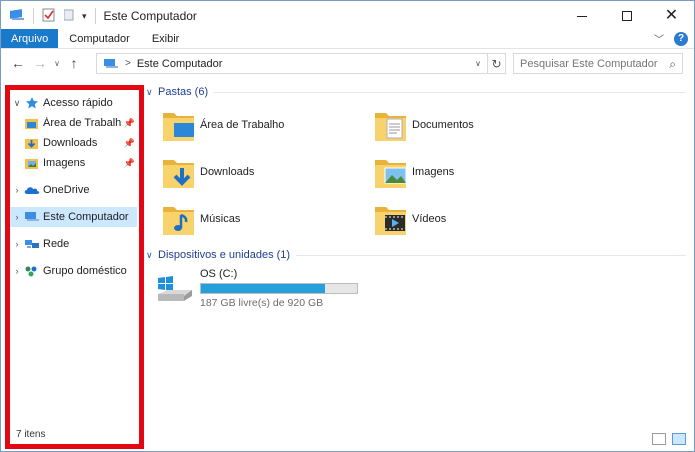 The height and width of the screenshot is (452, 695). What do you see at coordinates (224, 255) in the screenshot?
I see `group-label: Dispositivos e unidades (1)` at bounding box center [224, 255].